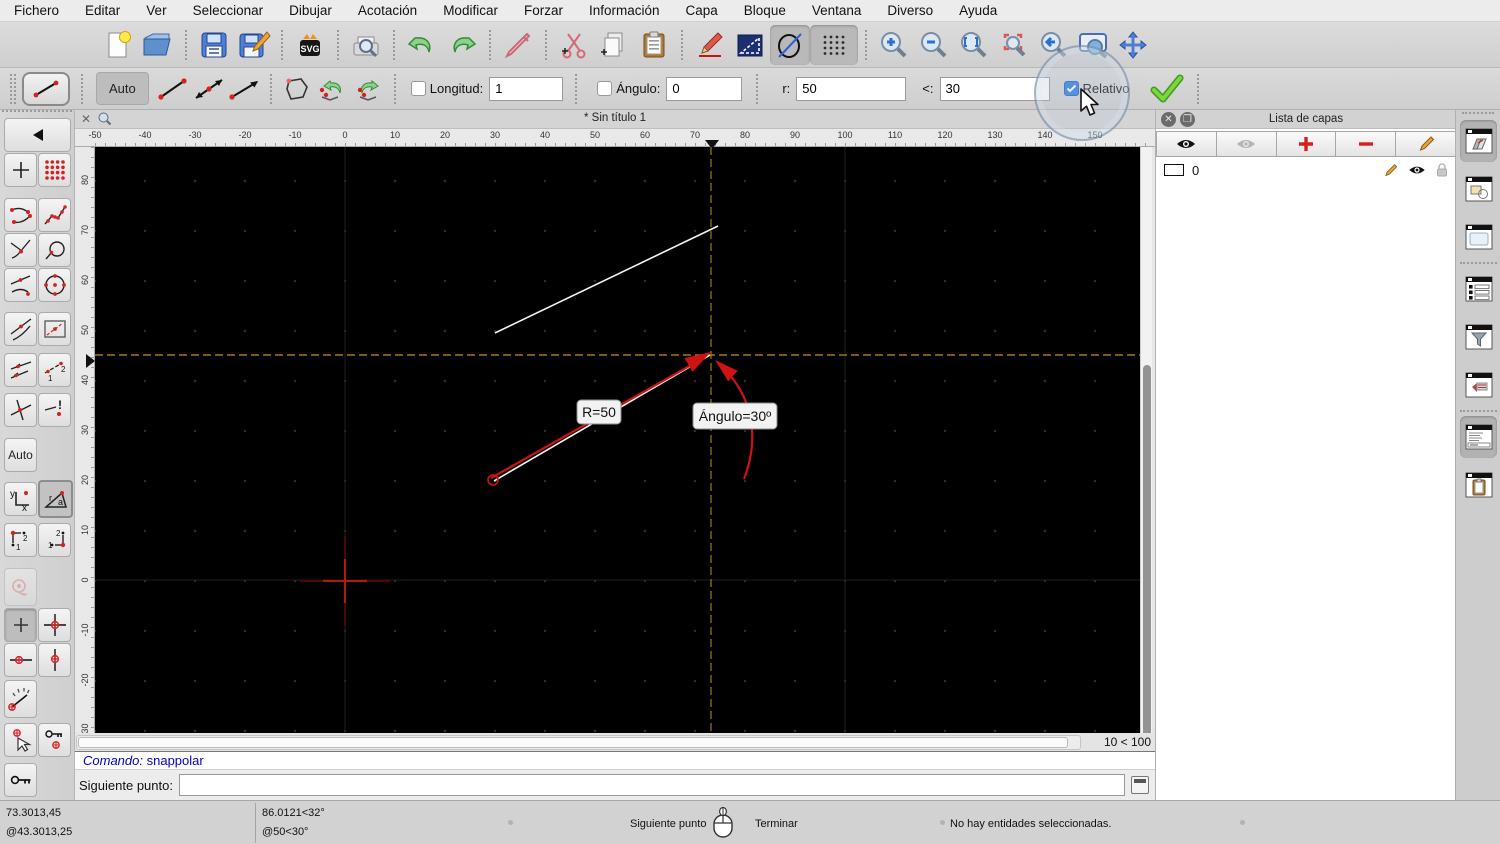 This screenshot has height=844, width=1500. Describe the element at coordinates (254, 45) in the screenshot. I see `save-as-button` at that location.